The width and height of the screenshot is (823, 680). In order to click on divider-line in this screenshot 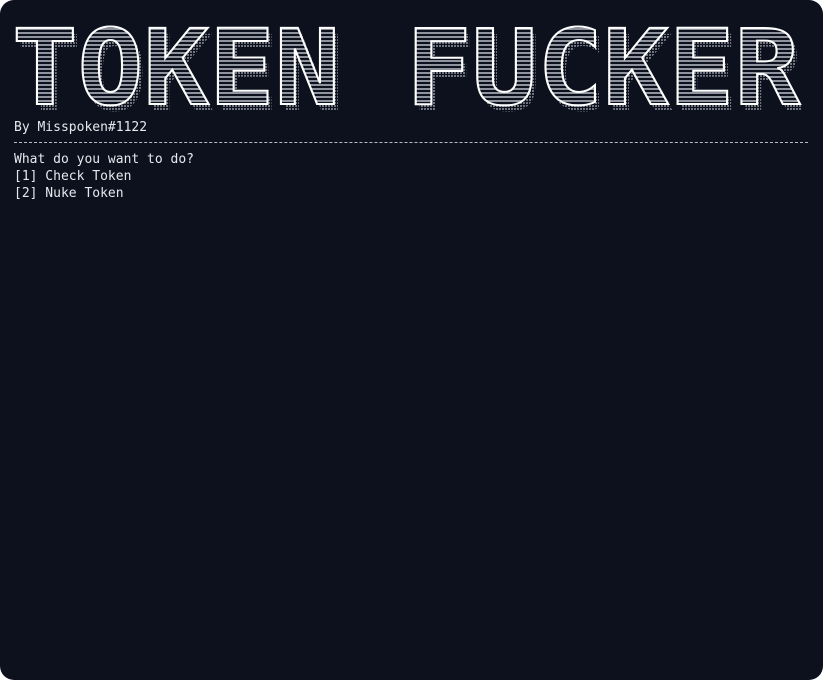, I will do `click(411, 142)`.